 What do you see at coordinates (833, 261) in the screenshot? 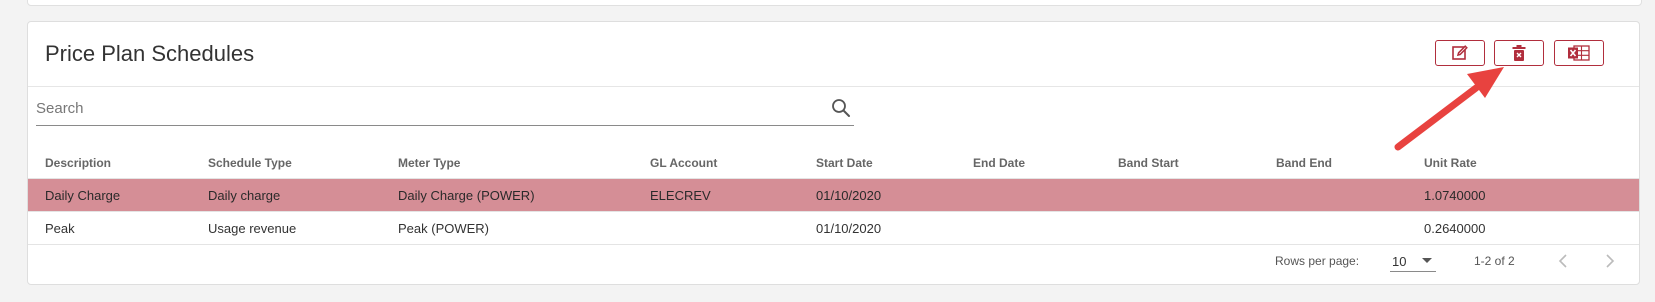
I see `table-pagination: Rows per page: 10 1-2 of 2` at bounding box center [833, 261].